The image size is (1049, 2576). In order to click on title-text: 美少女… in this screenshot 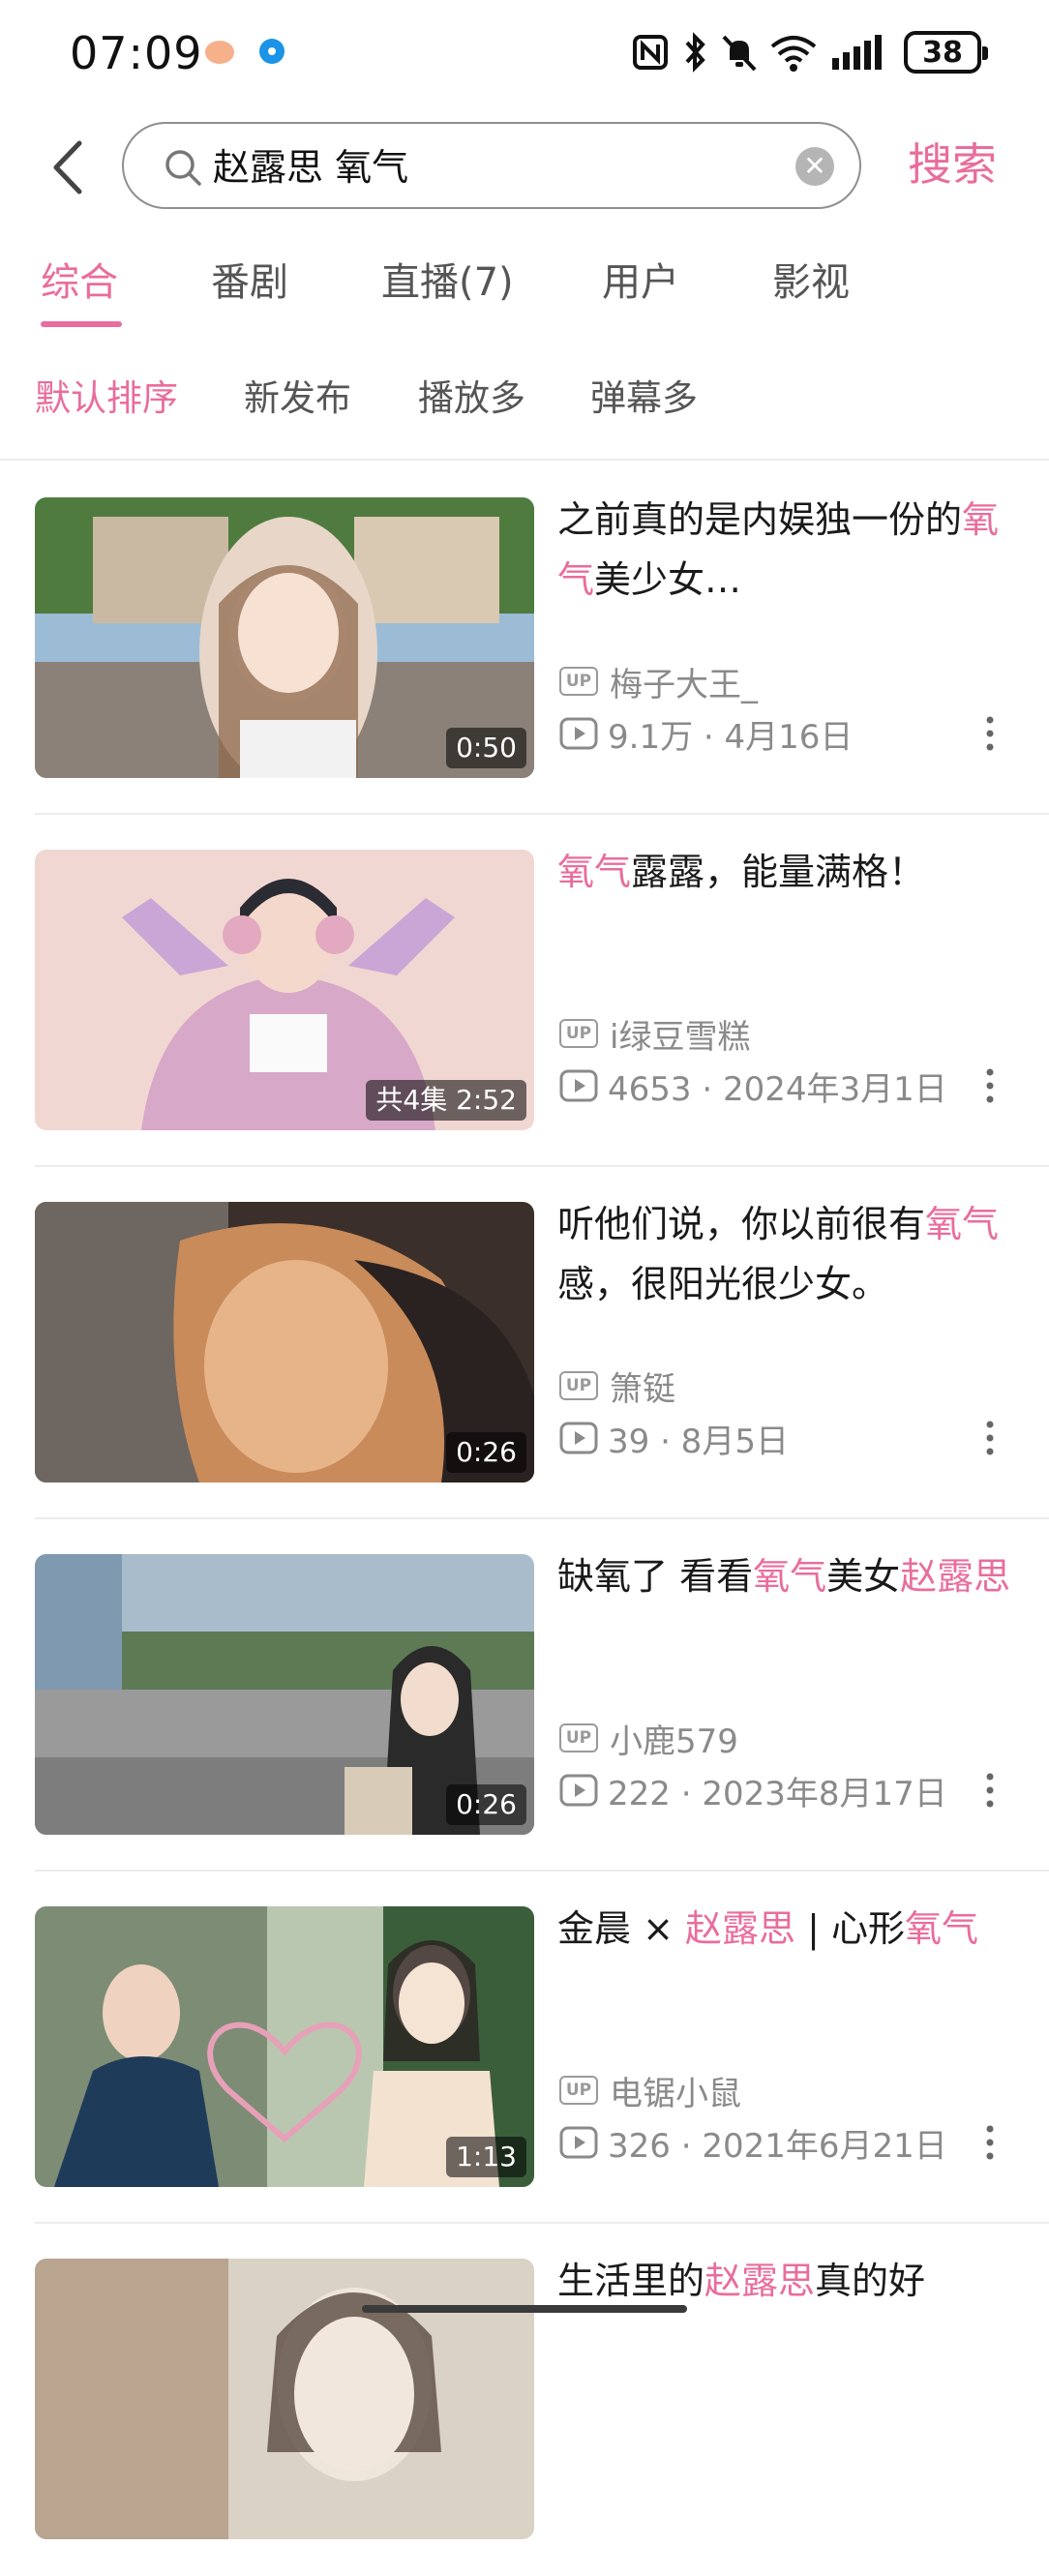, I will do `click(668, 579)`.